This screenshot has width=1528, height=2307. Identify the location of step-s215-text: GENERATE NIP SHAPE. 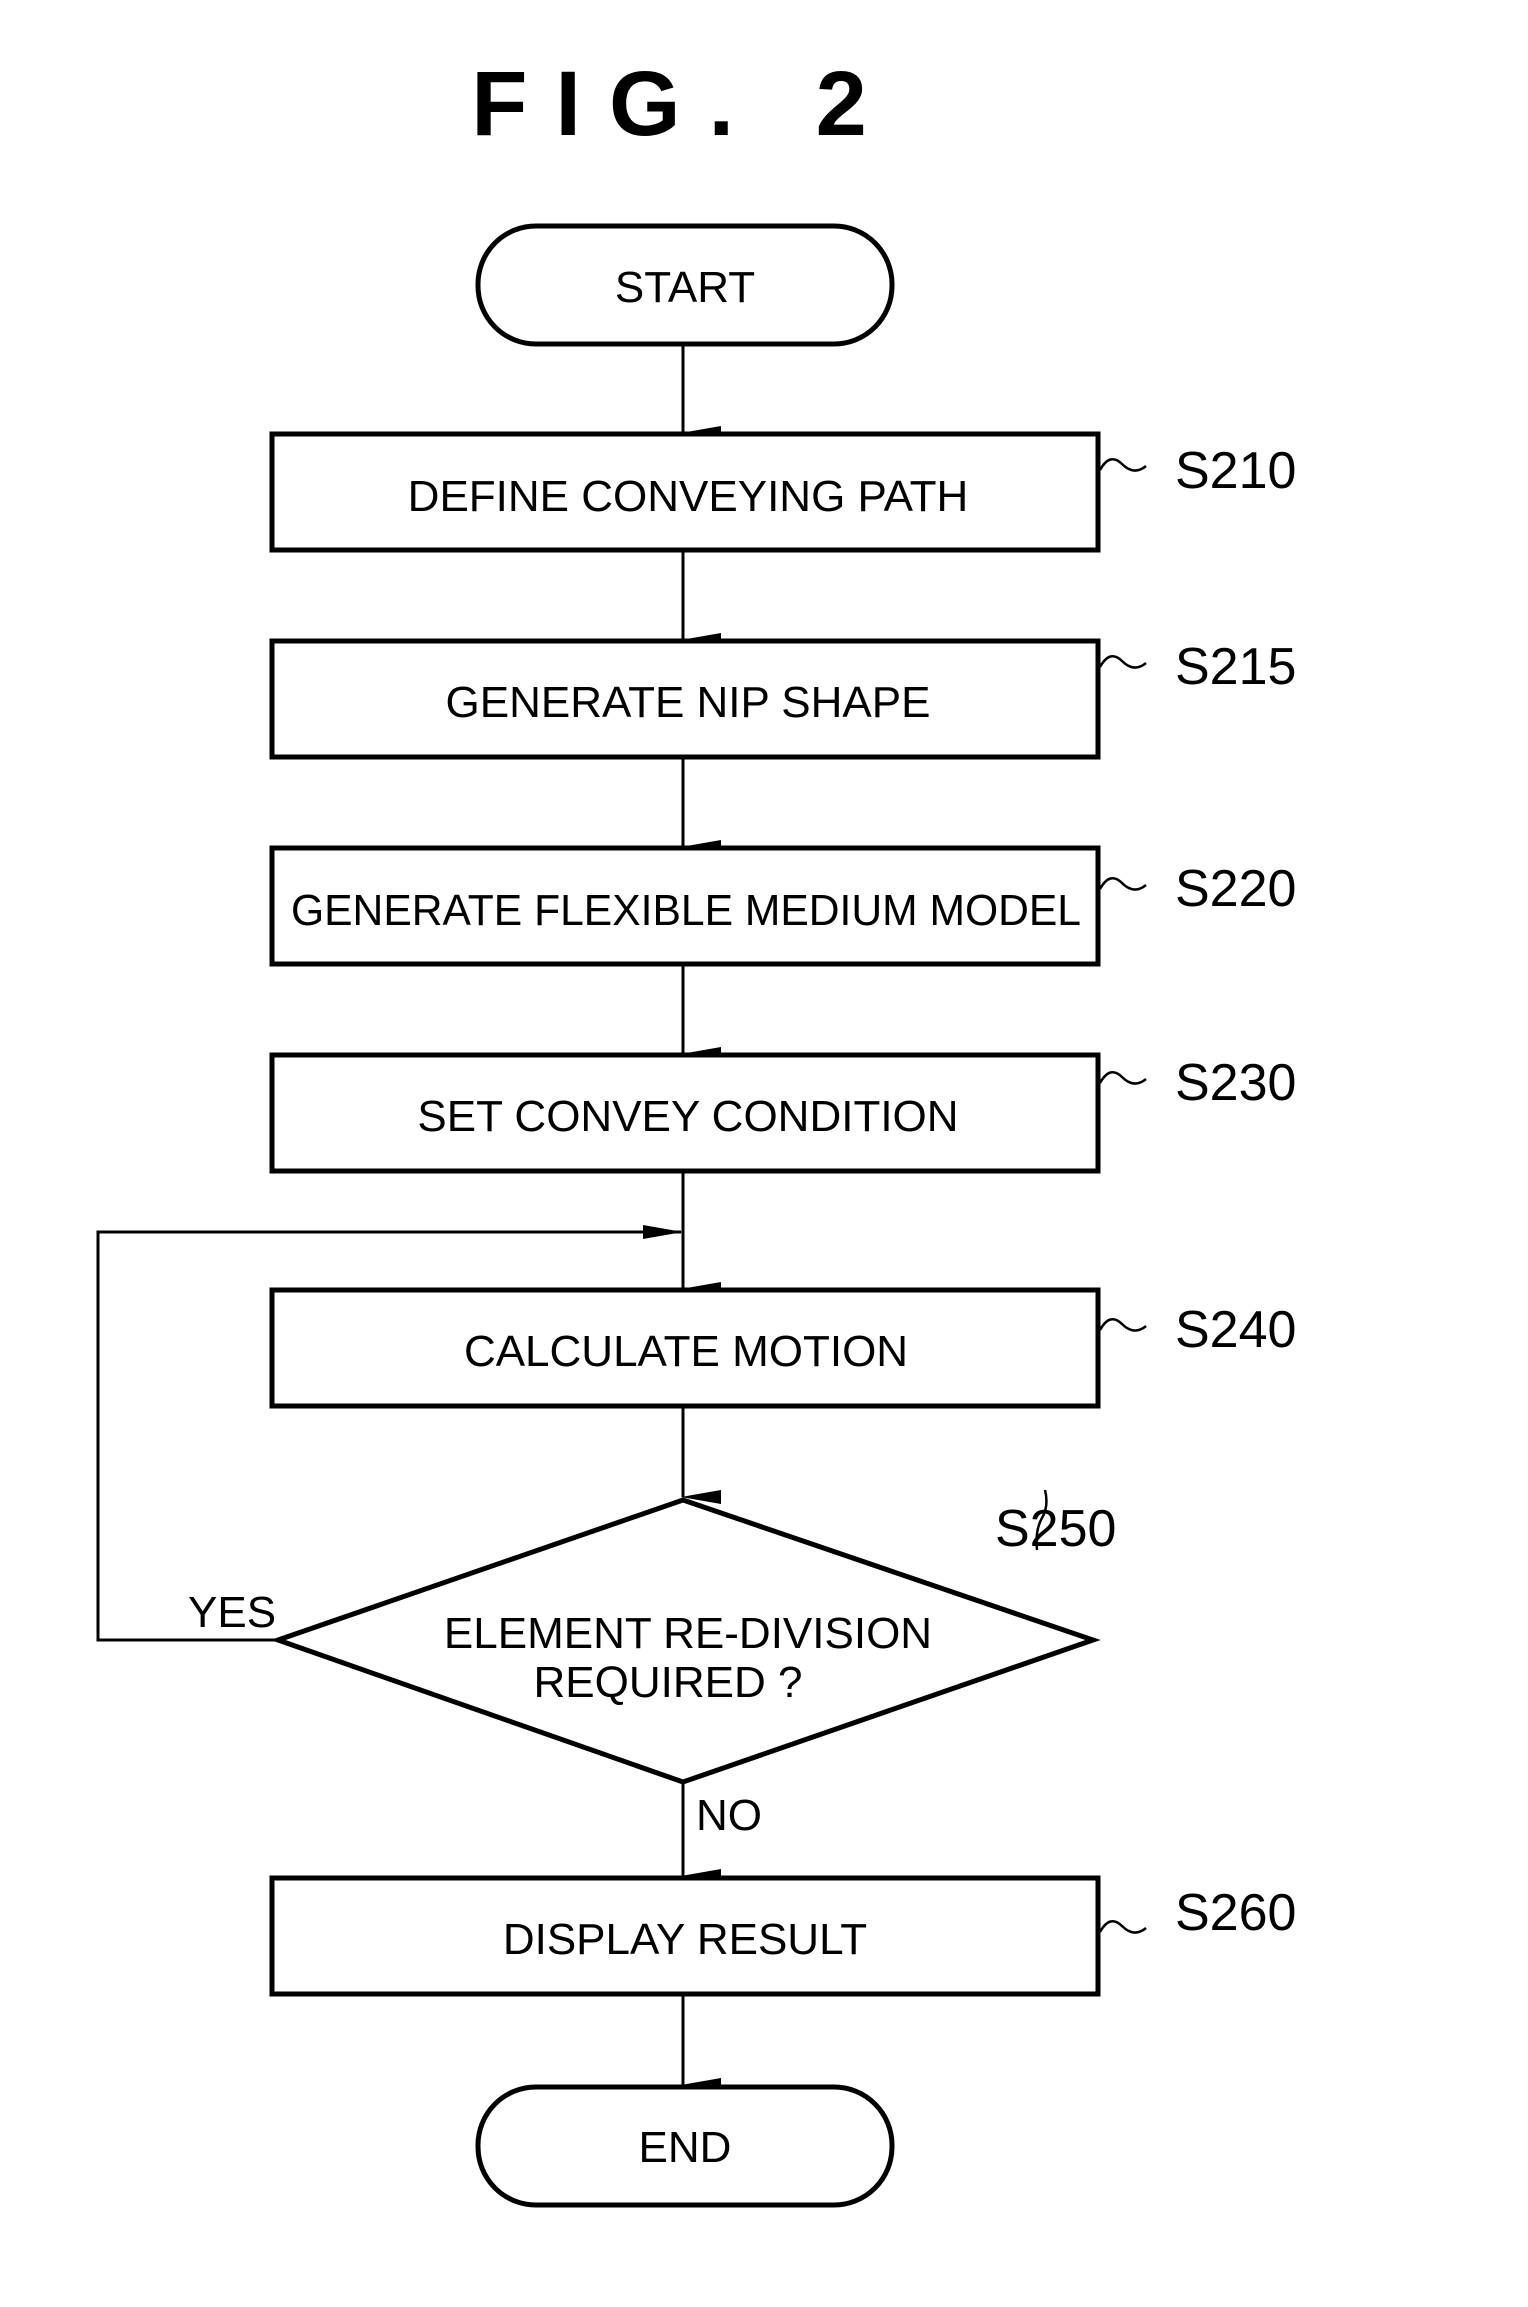
(688, 702).